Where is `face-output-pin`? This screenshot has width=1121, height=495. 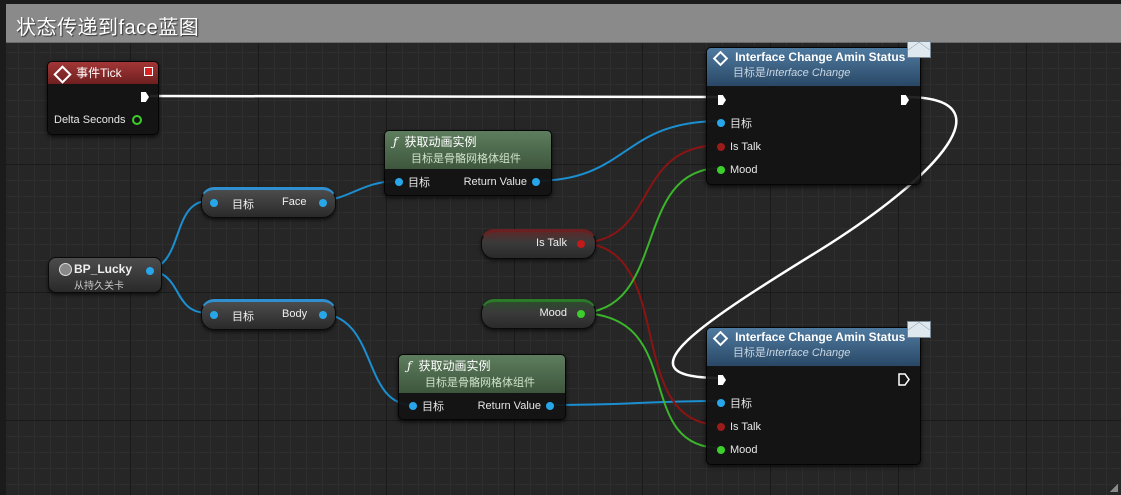
face-output-pin is located at coordinates (323, 203).